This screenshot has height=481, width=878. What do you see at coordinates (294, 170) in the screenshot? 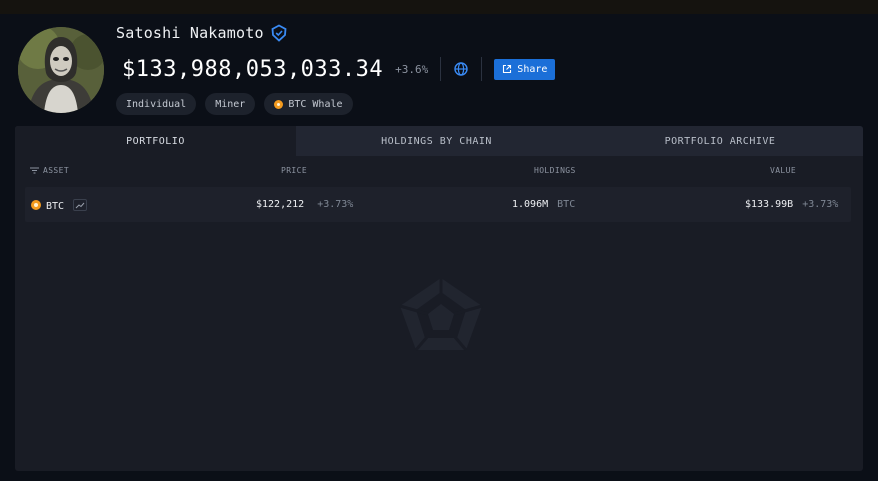
I see `price-column-header: PRICE` at bounding box center [294, 170].